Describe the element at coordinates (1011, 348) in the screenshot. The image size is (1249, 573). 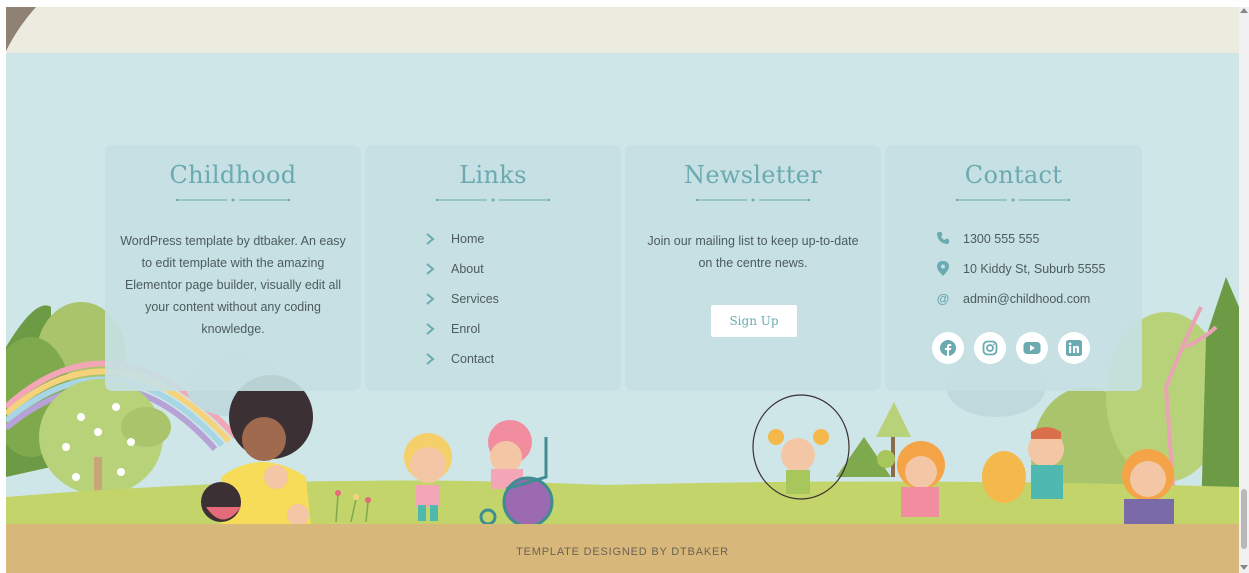
I see `social-links` at that location.